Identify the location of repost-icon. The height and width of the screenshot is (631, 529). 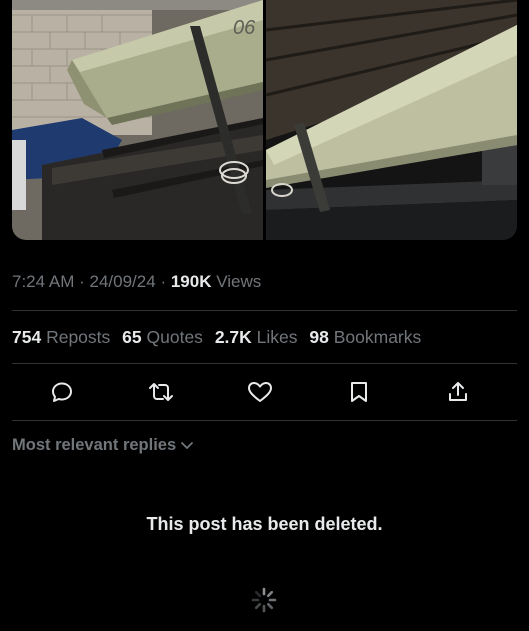
(161, 392).